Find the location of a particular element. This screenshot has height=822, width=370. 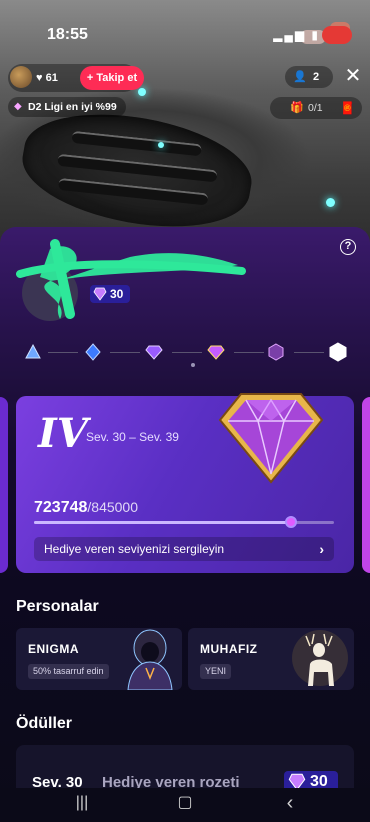

deer-guardian-icon is located at coordinates (320, 658).